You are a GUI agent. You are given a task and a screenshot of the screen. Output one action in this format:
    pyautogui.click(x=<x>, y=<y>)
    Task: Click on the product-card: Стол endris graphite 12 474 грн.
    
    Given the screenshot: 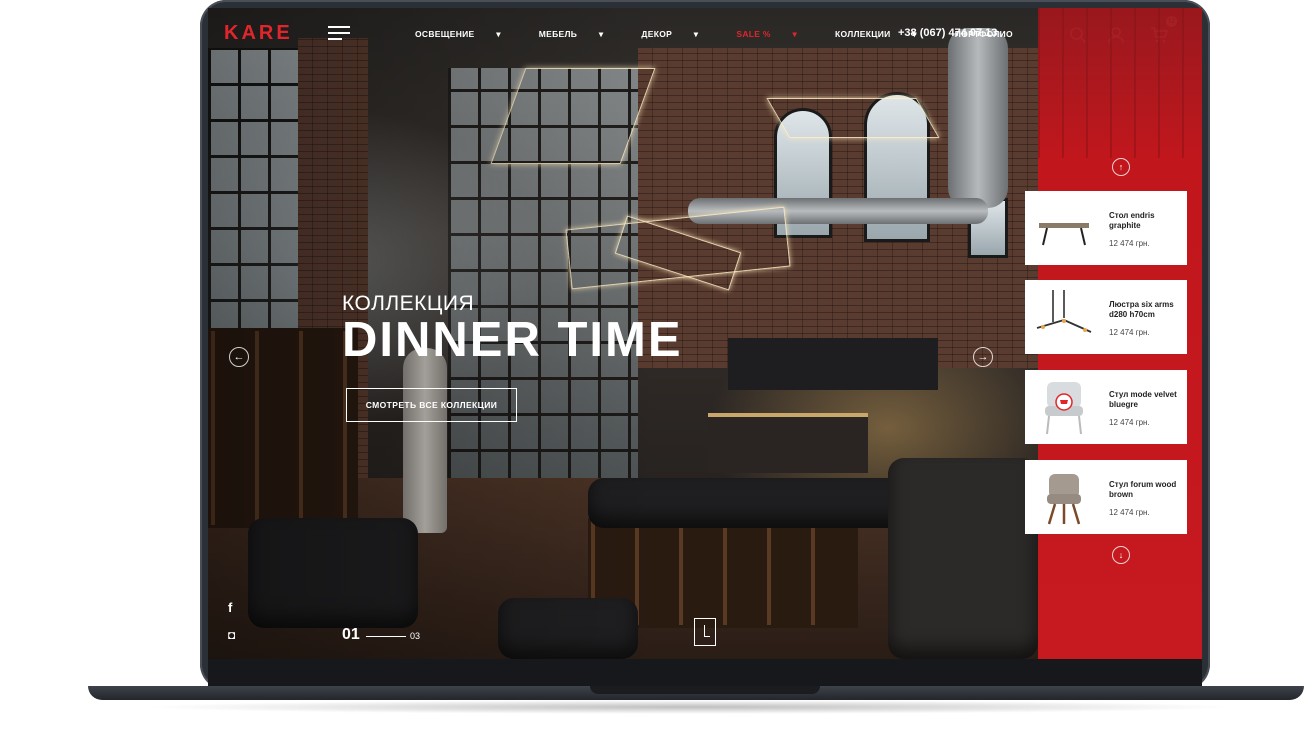 What is the action you would take?
    pyautogui.click(x=1106, y=228)
    